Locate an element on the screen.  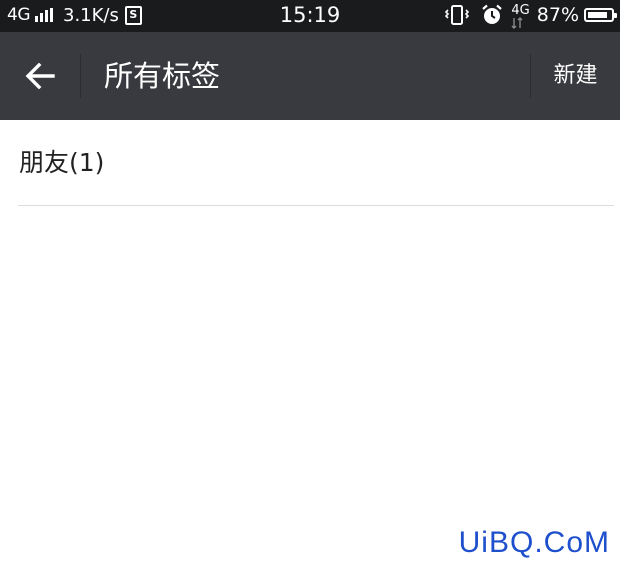
page-title: 所有标签 is located at coordinates (162, 76).